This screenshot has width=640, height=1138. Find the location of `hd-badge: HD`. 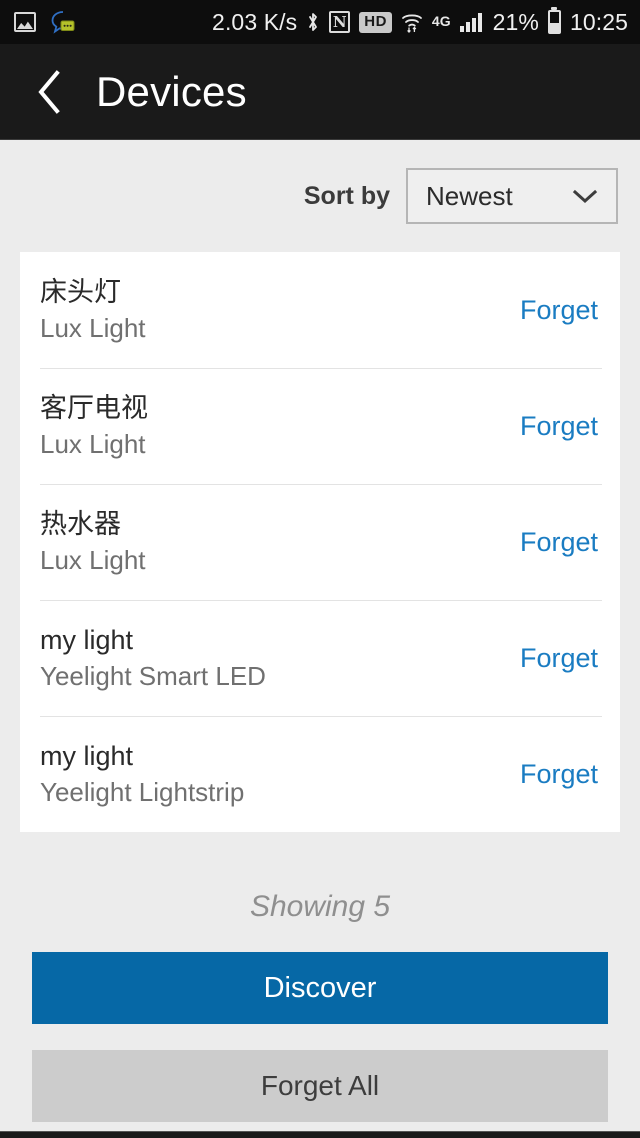

hd-badge: HD is located at coordinates (375, 22).